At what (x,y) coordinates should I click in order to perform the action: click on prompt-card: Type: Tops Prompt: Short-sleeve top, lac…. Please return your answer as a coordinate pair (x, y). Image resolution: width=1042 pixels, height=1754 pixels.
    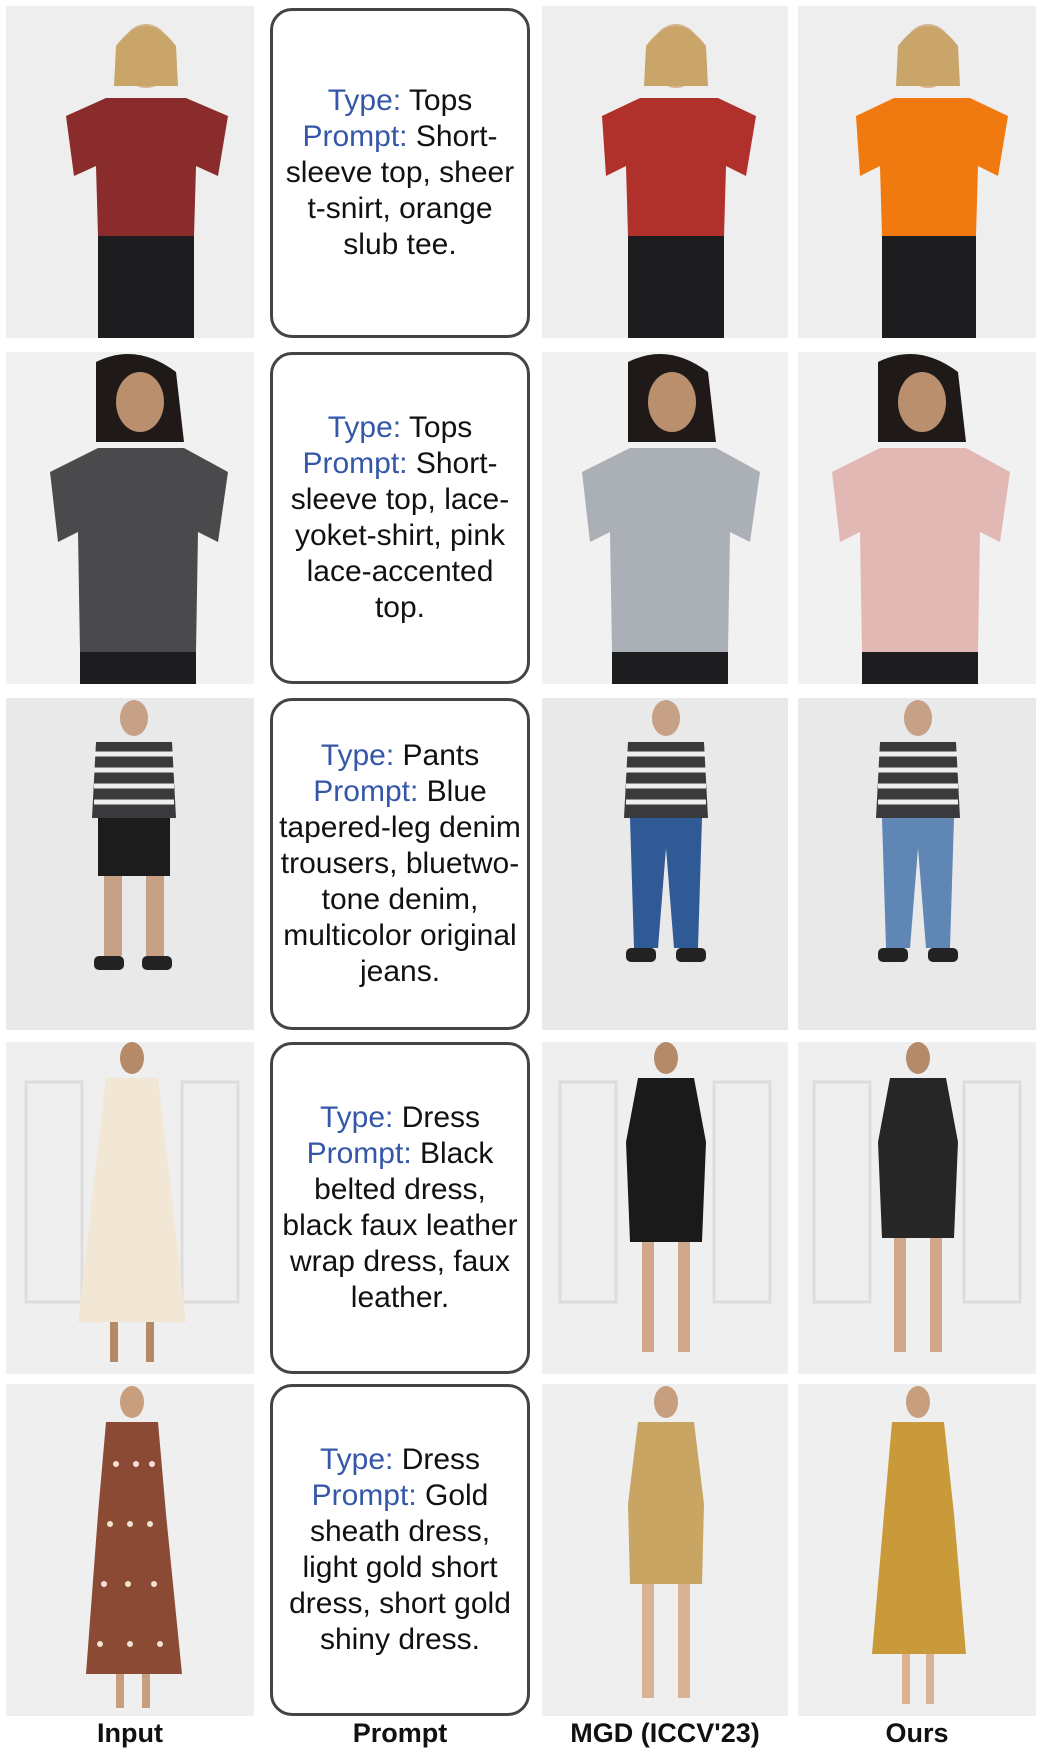
    Looking at the image, I should click on (400, 518).